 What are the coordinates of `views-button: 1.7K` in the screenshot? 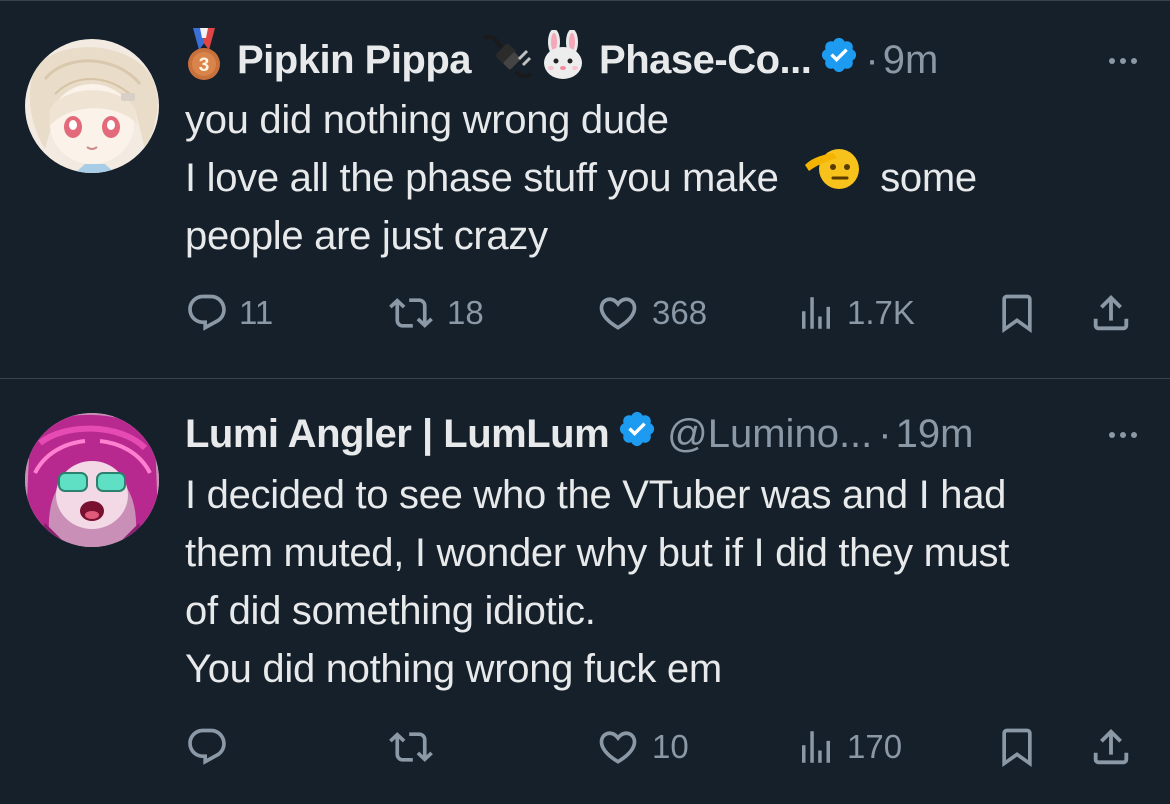 It's located at (855, 313).